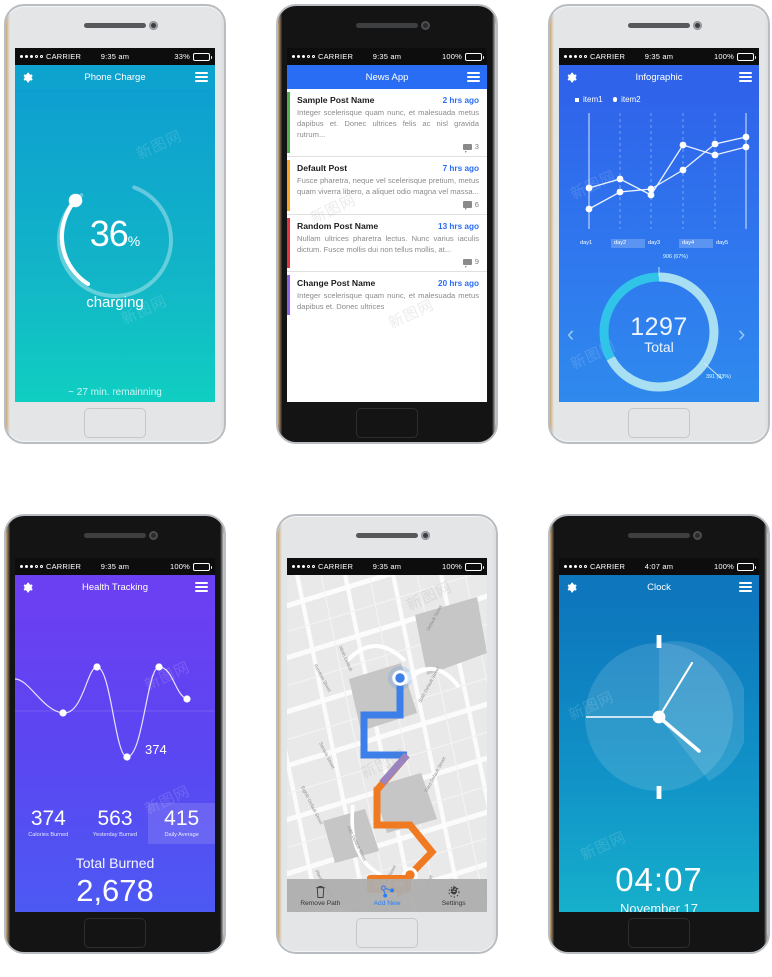  I want to click on status-time: 4:07 am, so click(659, 566).